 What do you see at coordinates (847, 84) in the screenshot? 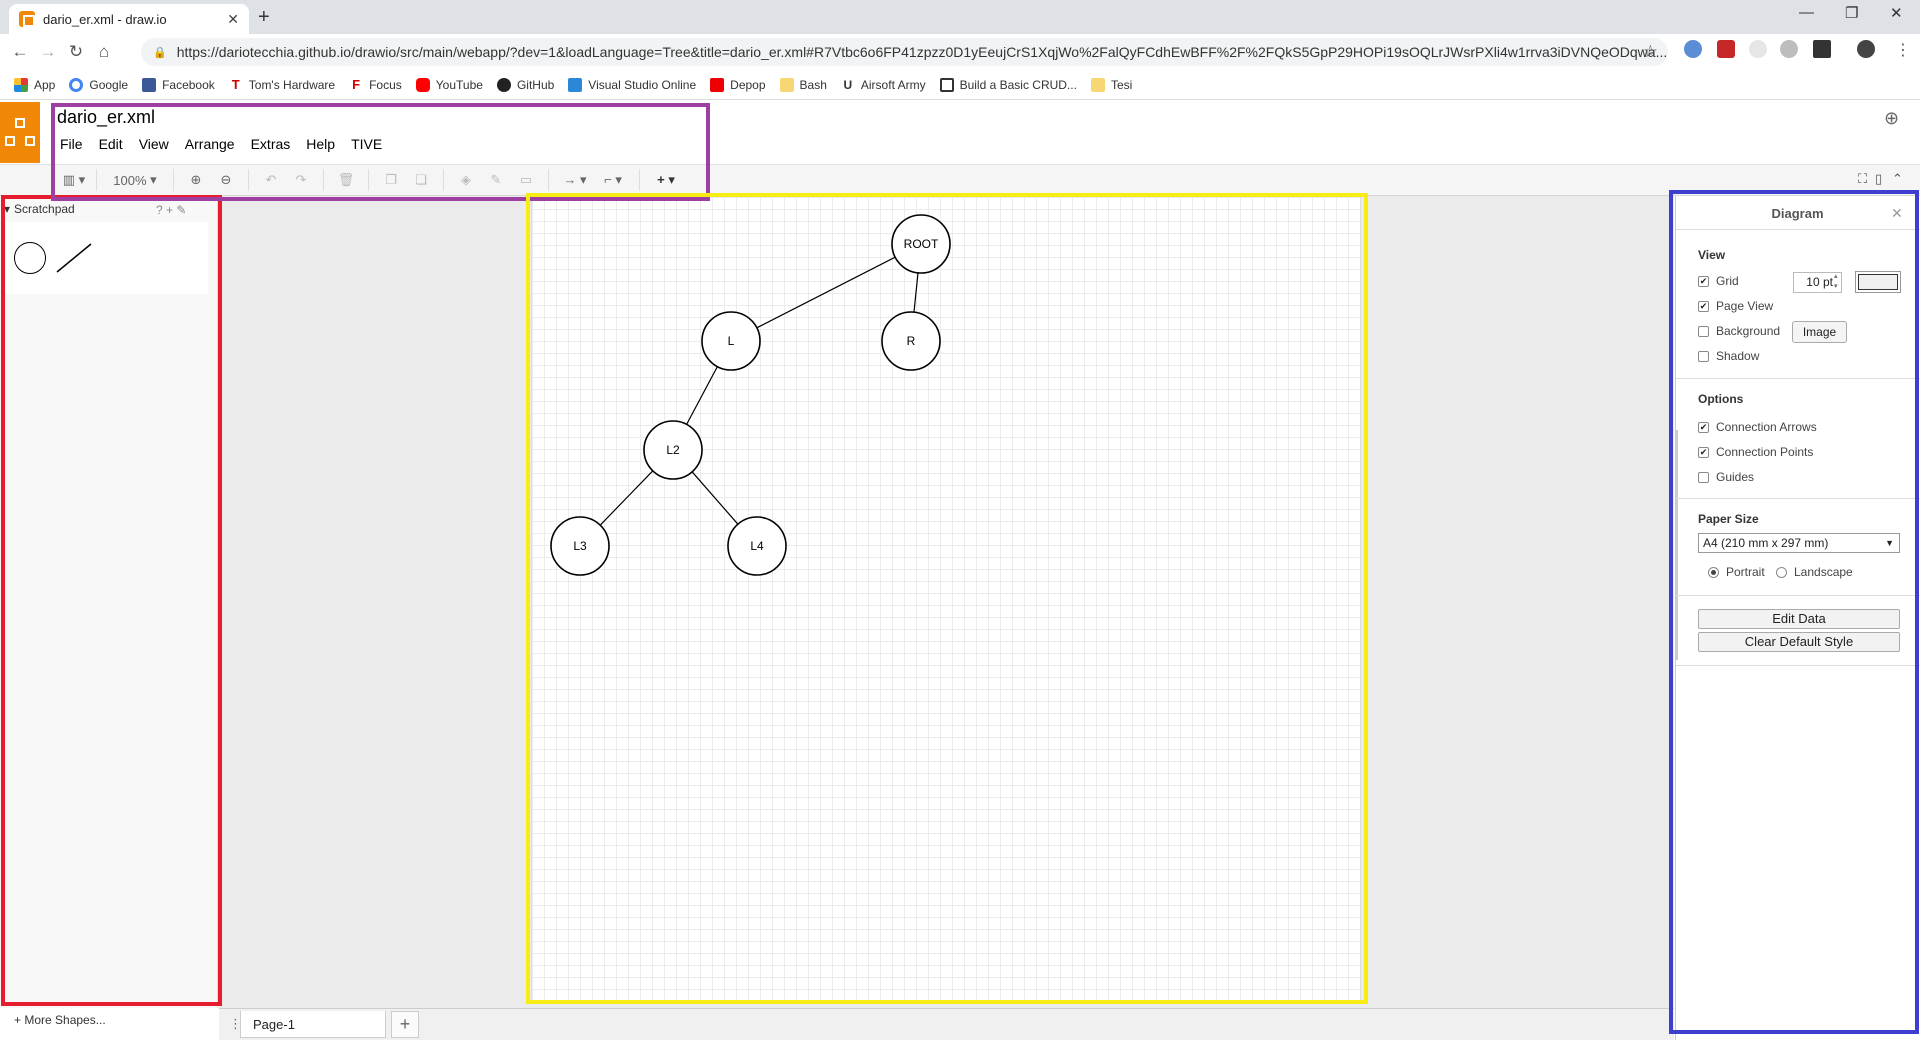
I see `airsoft-army-icon: U` at bounding box center [847, 84].